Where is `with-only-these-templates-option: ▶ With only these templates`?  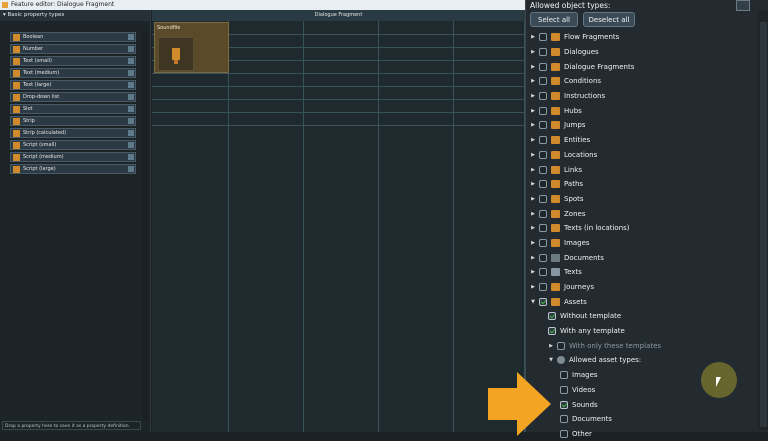
with-only-these-templates-option: ▶ With only these templates is located at coordinates (647, 345).